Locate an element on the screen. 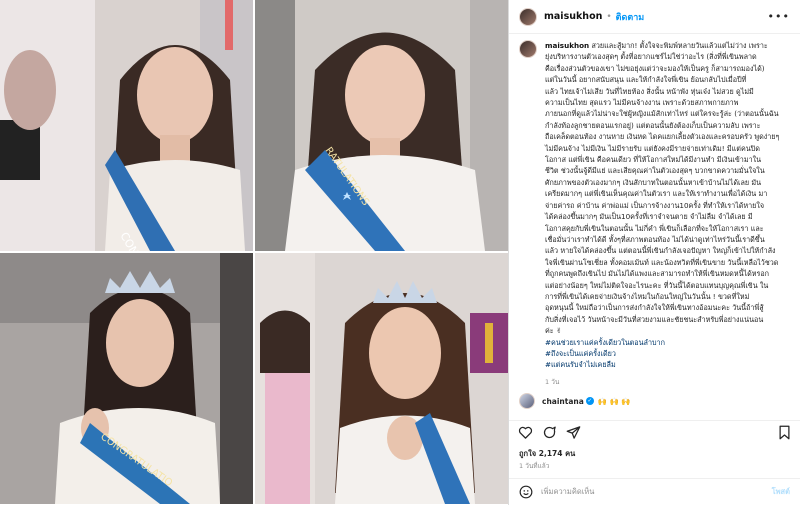  post-date: 1 วันที่แล้ว is located at coordinates (534, 466).